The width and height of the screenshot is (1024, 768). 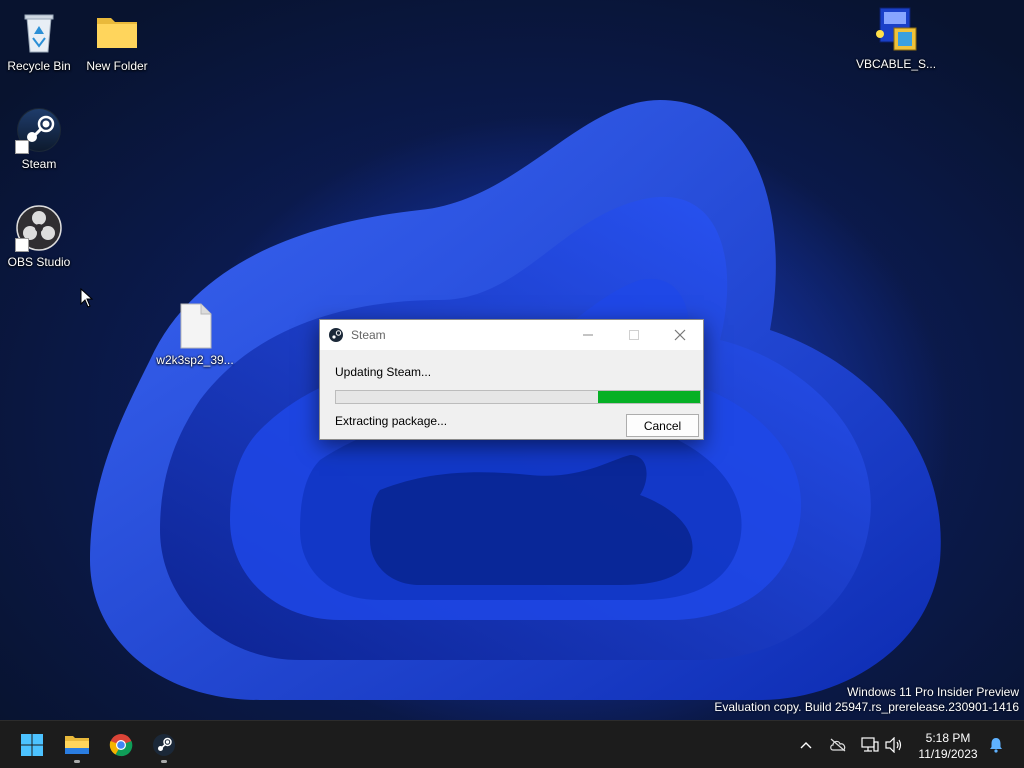 I want to click on start-icon, so click(x=32, y=745).